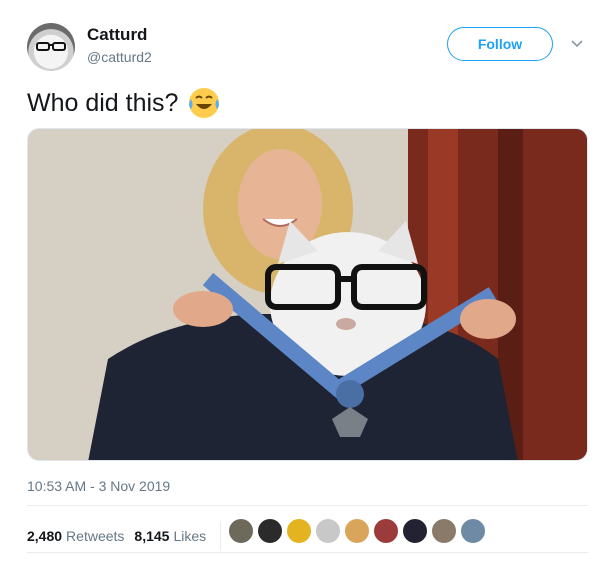  What do you see at coordinates (45, 536) in the screenshot?
I see `retweets-count: 2,480` at bounding box center [45, 536].